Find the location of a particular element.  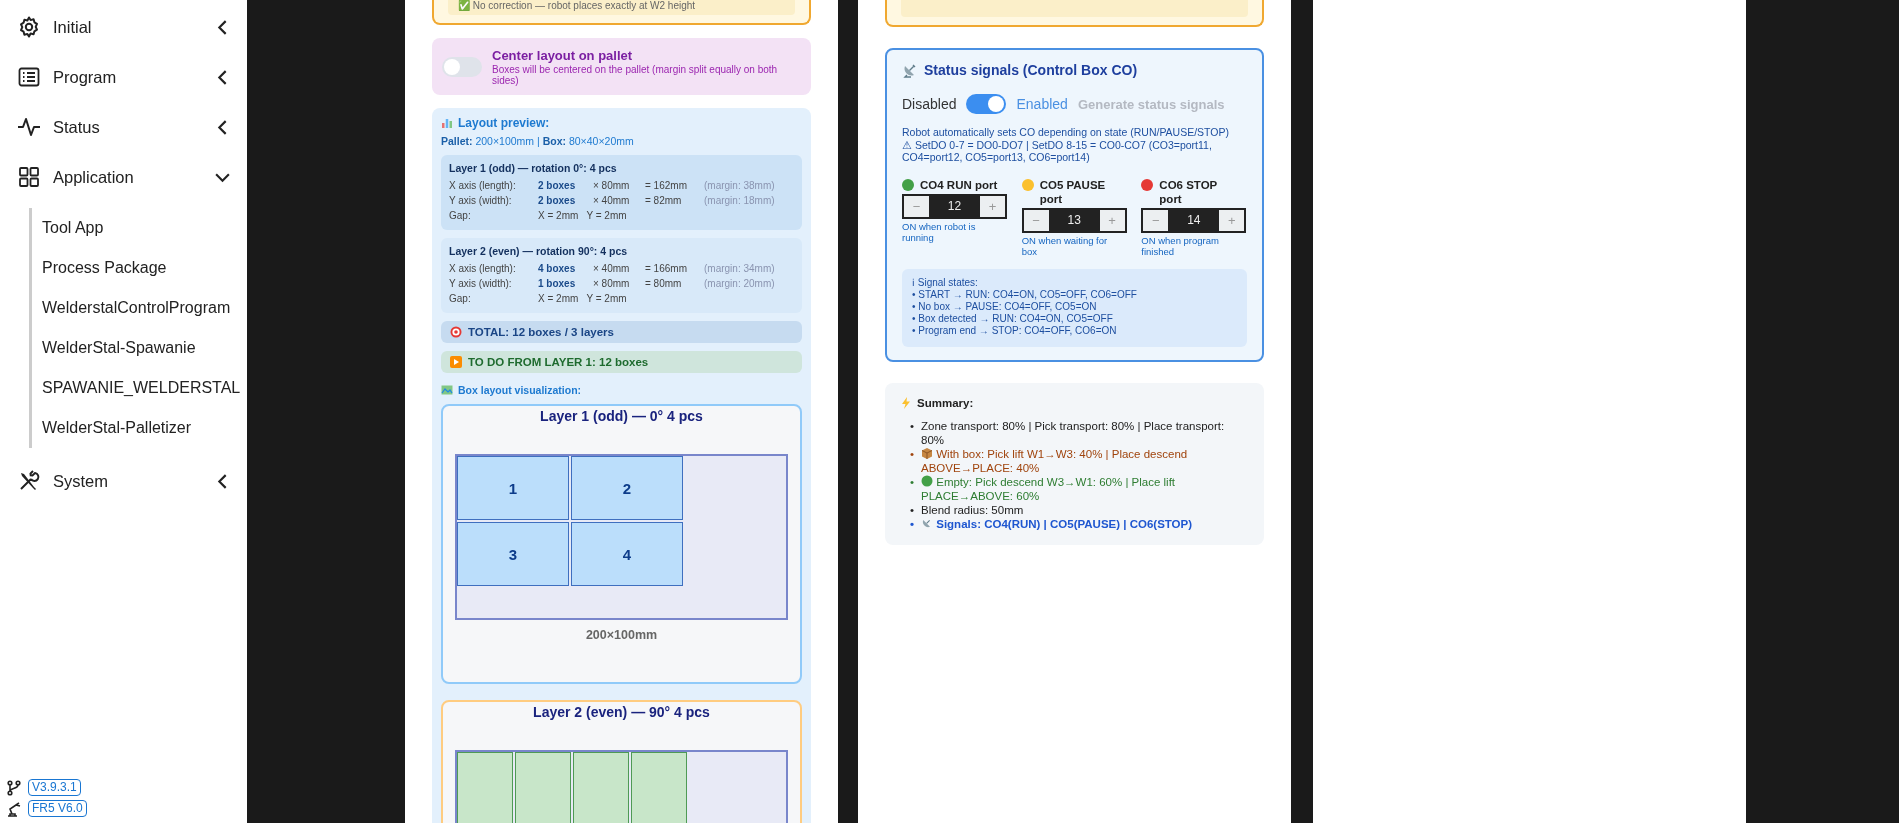

signal-state-line: • No box → PAUSE: CO4=OFF, CO5=ON is located at coordinates (1005, 306).